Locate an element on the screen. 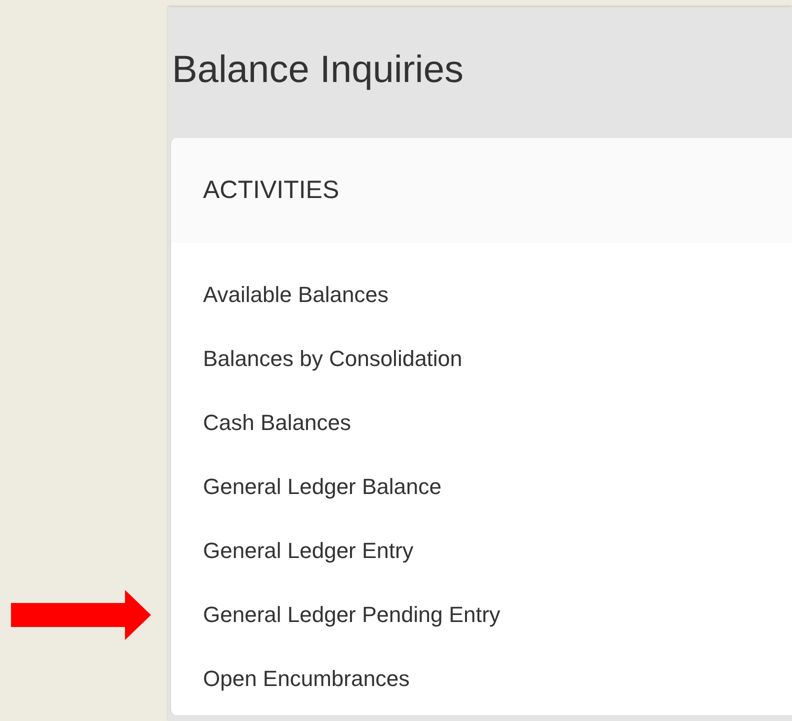  page-title: Balance Inquiries is located at coordinates (318, 69).